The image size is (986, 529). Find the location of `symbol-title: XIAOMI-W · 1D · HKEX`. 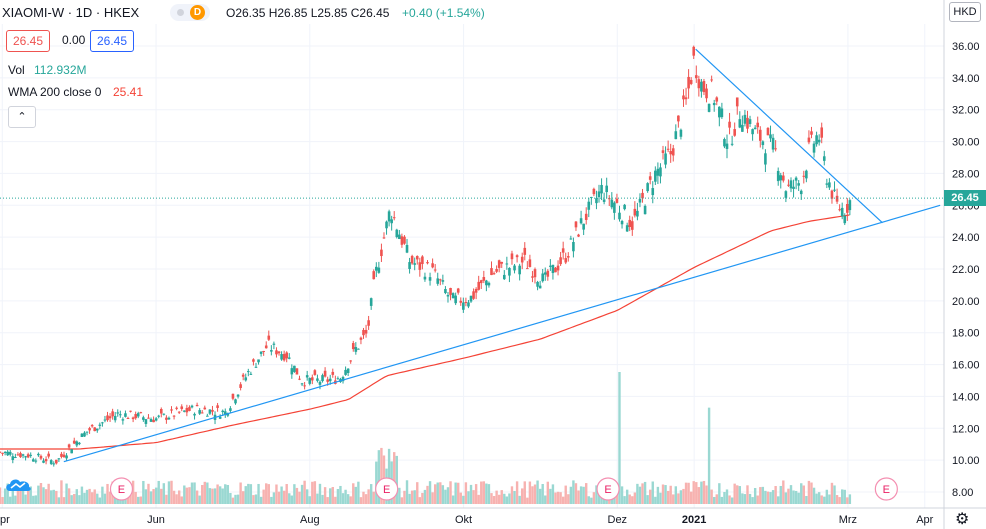

symbol-title: XIAOMI-W · 1D · HKEX is located at coordinates (70, 12).